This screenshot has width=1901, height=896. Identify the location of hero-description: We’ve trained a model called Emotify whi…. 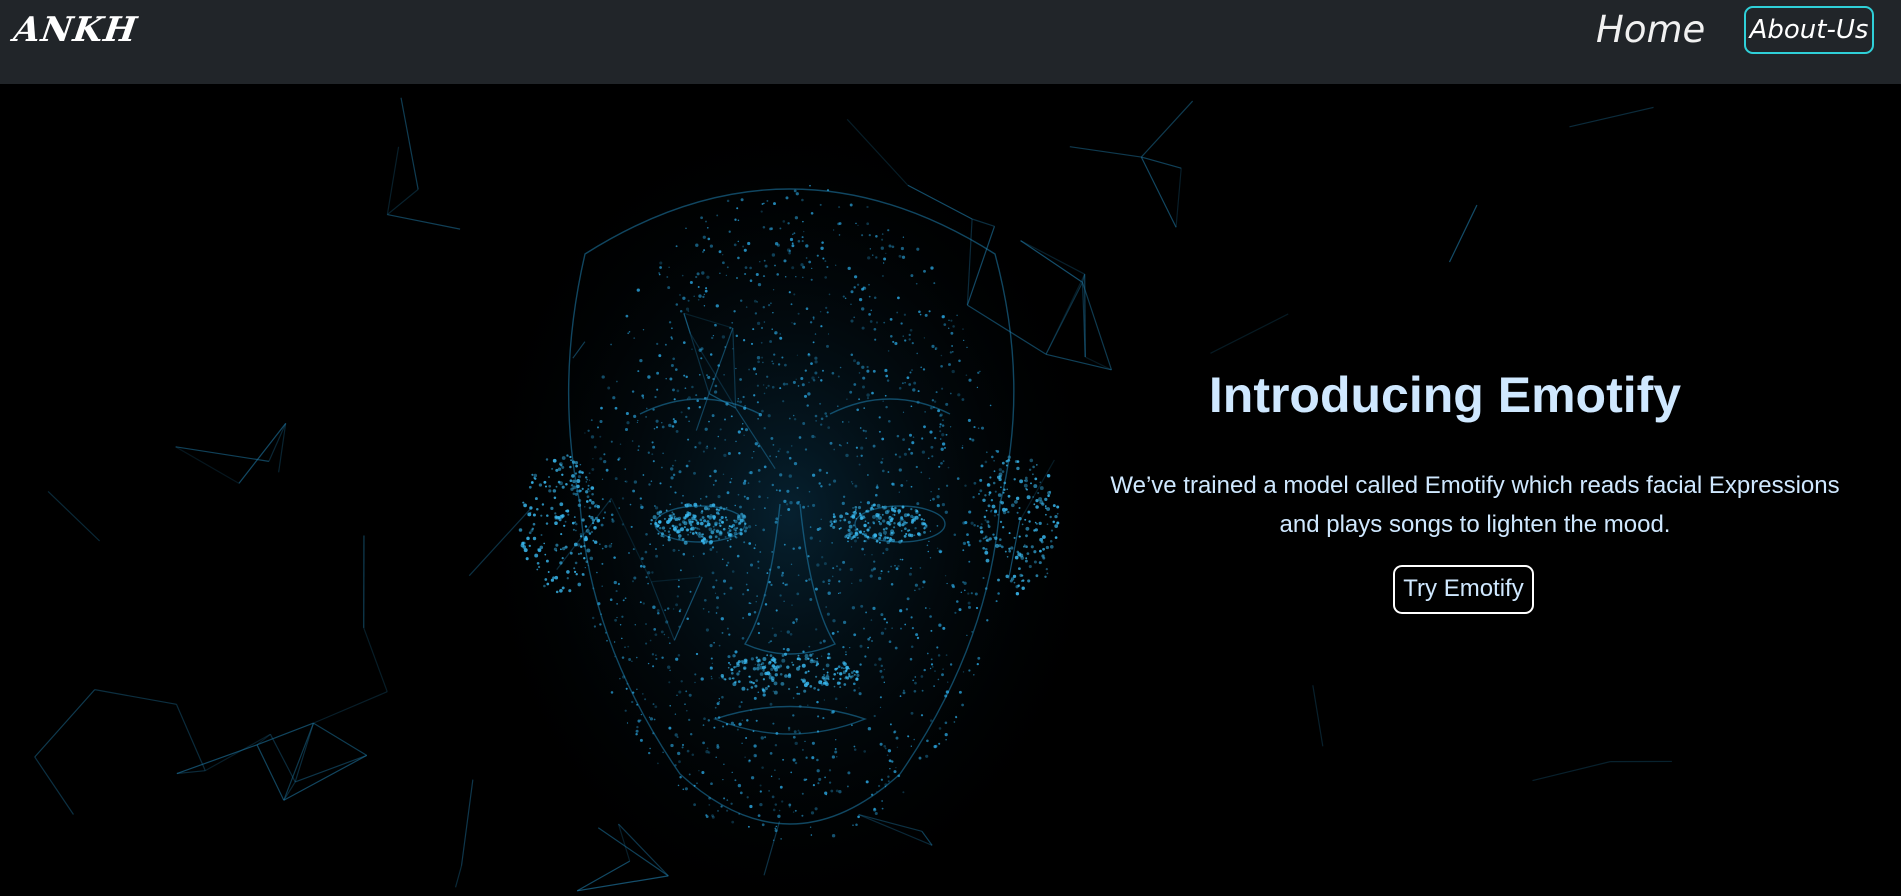
(1475, 505).